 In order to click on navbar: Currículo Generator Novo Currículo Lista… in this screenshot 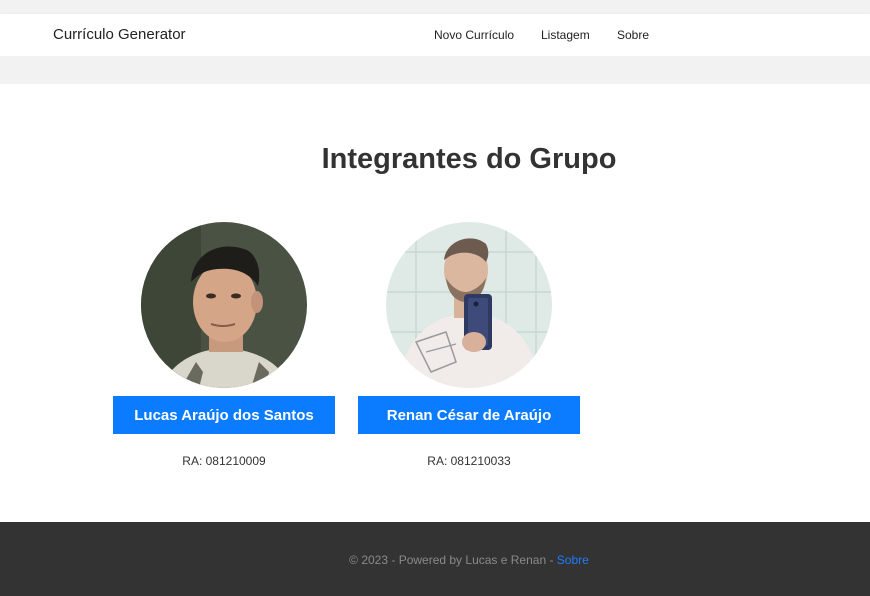, I will do `click(435, 35)`.